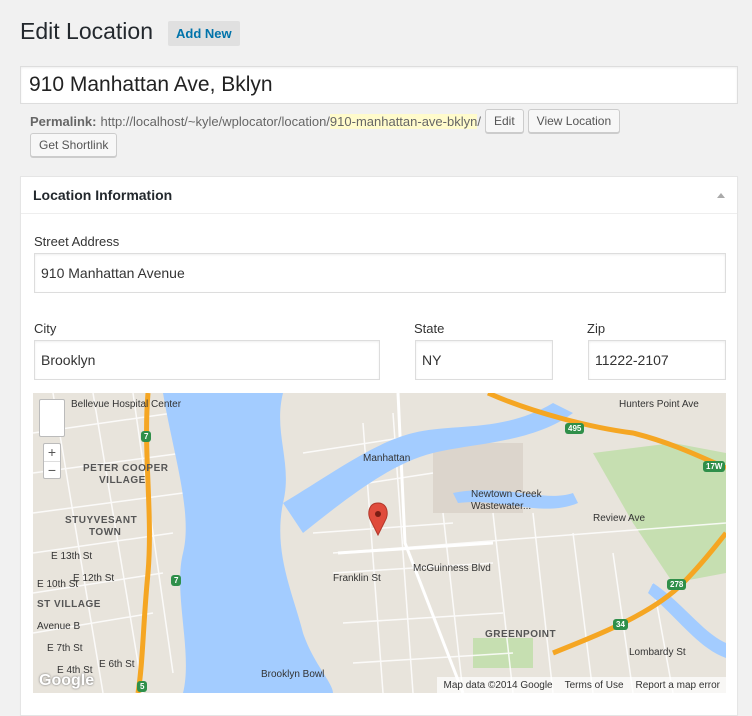 This screenshot has width=752, height=716. What do you see at coordinates (94, 578) in the screenshot?
I see `map-label-e12: E 12th St` at bounding box center [94, 578].